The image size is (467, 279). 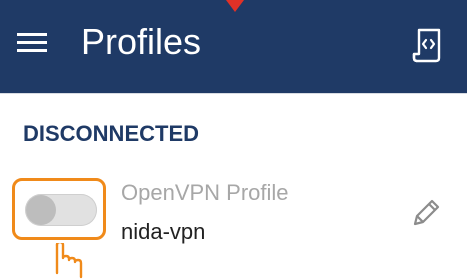 What do you see at coordinates (426, 213) in the screenshot?
I see `pencil-icon` at bounding box center [426, 213].